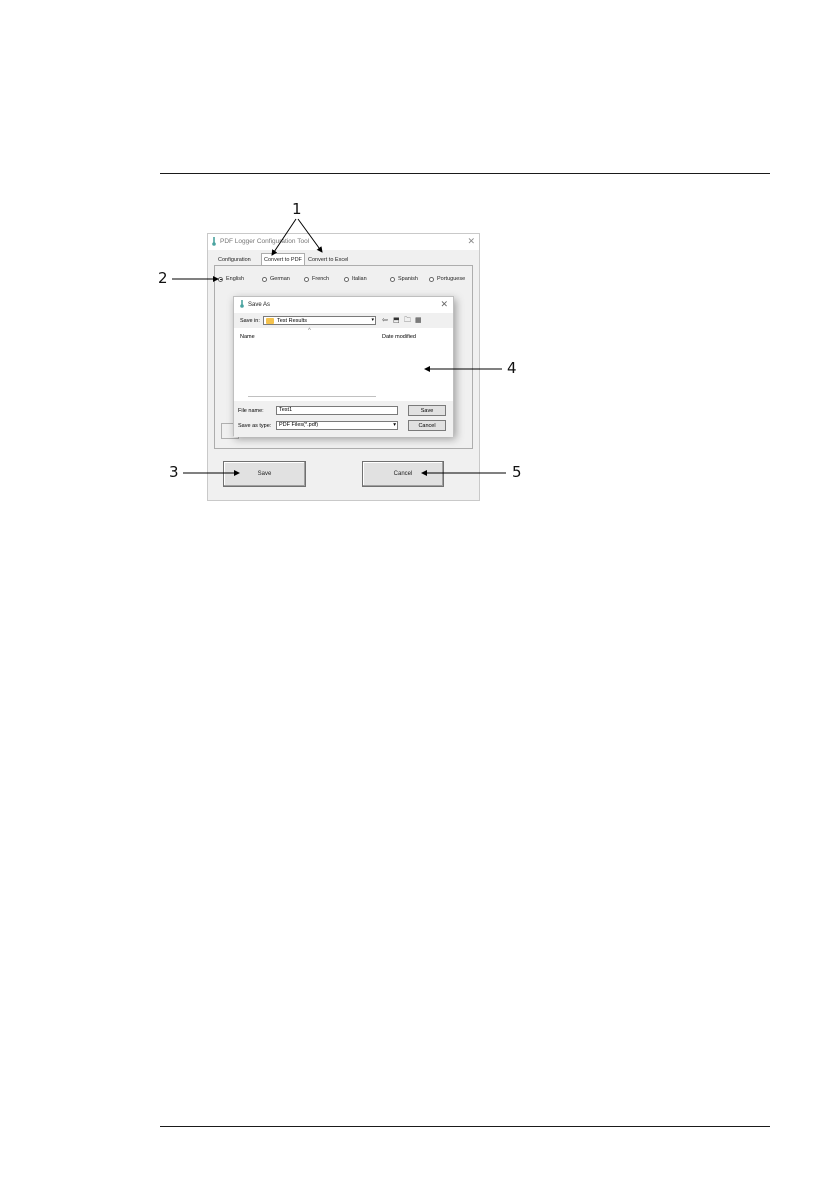  What do you see at coordinates (517, 472) in the screenshot?
I see `callout-number-5: 5` at bounding box center [517, 472].